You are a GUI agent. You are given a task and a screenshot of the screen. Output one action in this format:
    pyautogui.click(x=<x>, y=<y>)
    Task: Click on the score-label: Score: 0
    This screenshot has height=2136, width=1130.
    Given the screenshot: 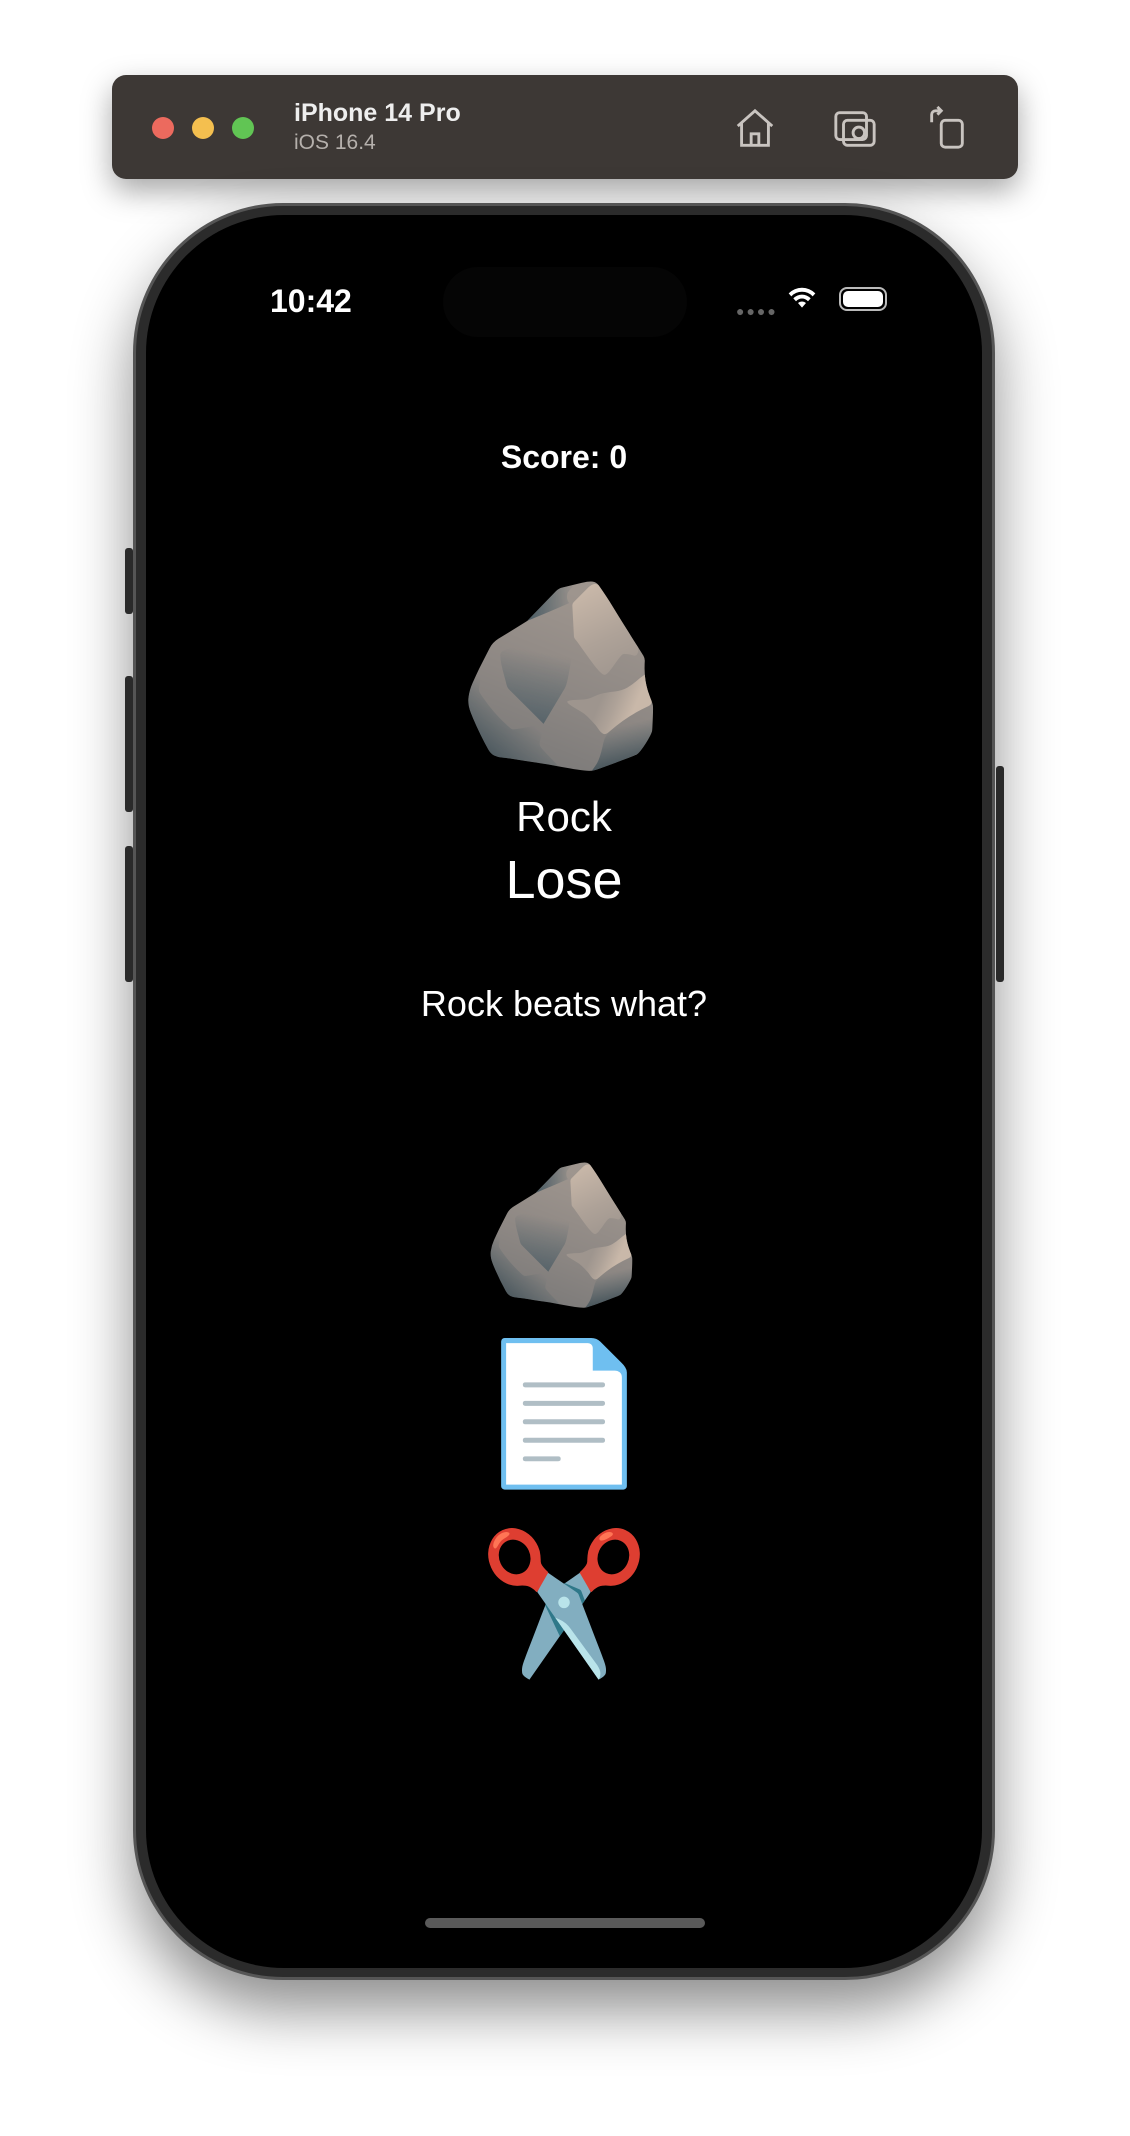 What is the action you would take?
    pyautogui.click(x=564, y=457)
    